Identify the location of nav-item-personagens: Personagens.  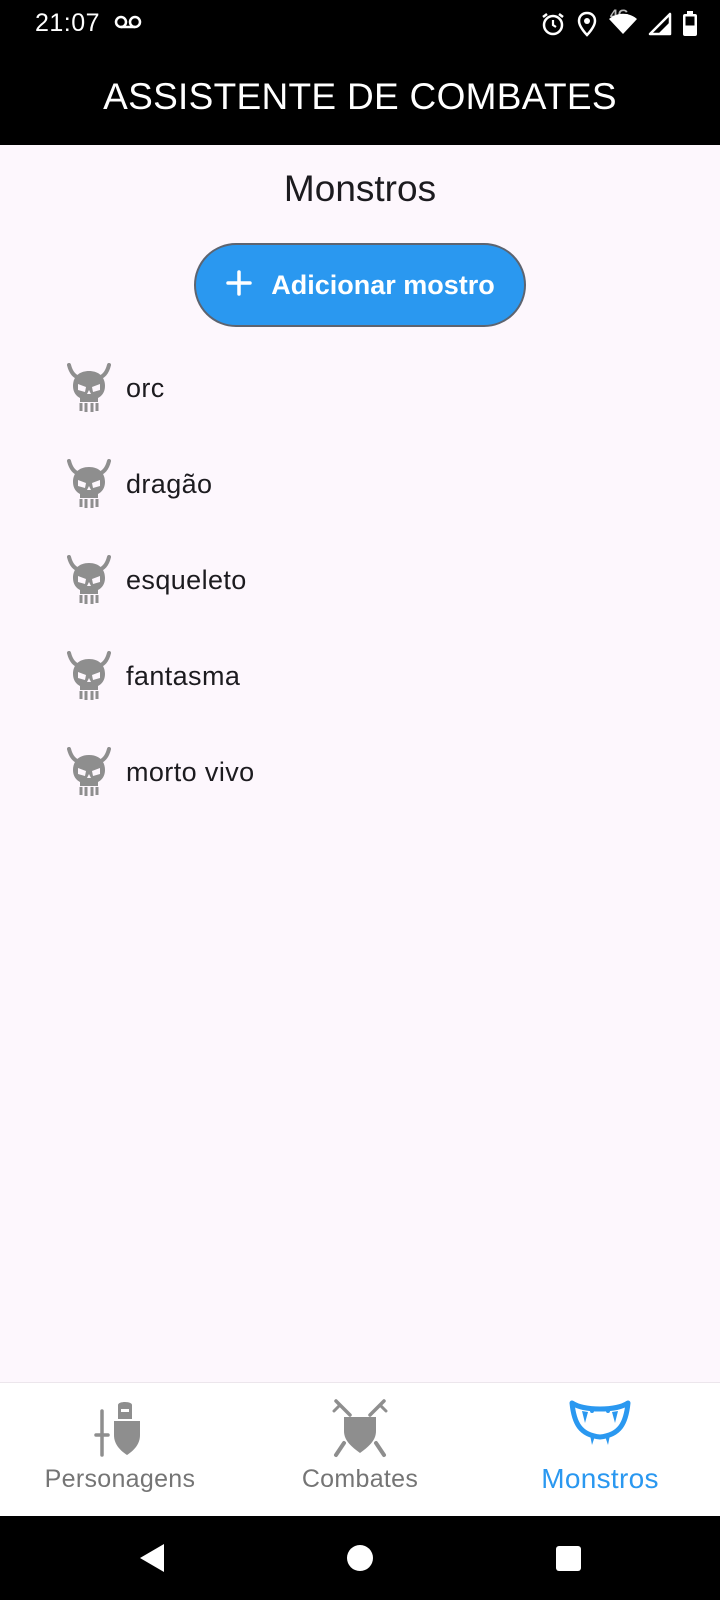
(120, 1450).